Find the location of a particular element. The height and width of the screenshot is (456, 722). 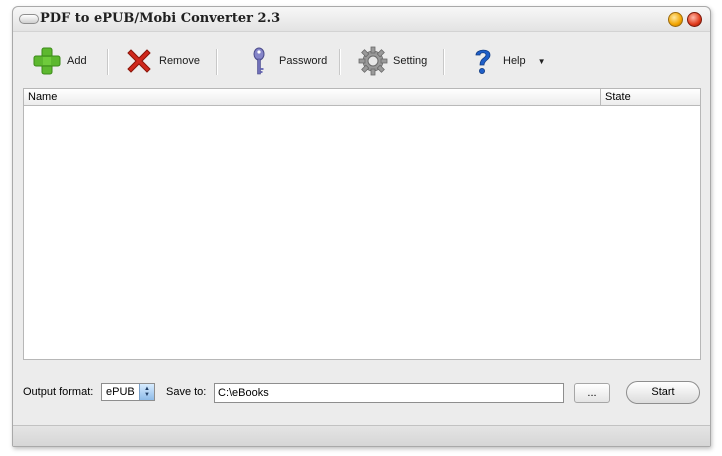

password-label: Password is located at coordinates (303, 61).